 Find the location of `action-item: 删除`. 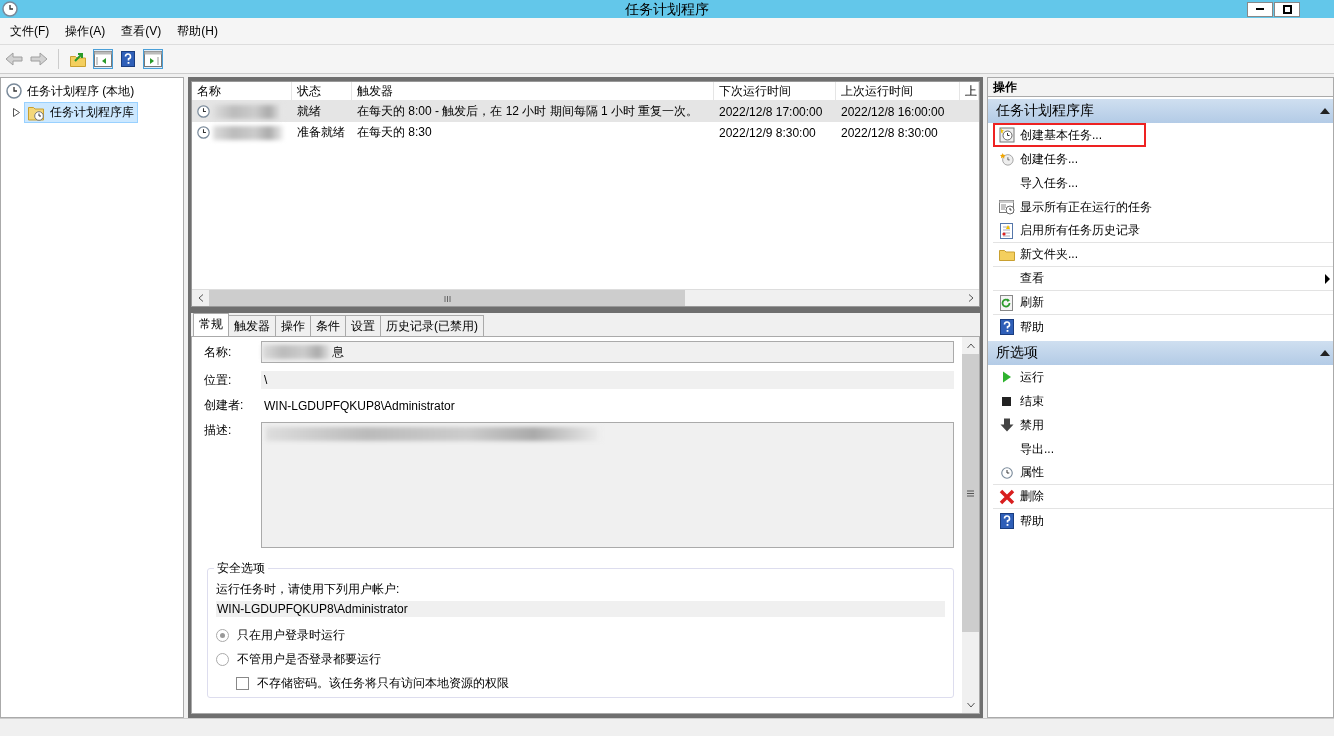

action-item: 删除 is located at coordinates (1163, 497).